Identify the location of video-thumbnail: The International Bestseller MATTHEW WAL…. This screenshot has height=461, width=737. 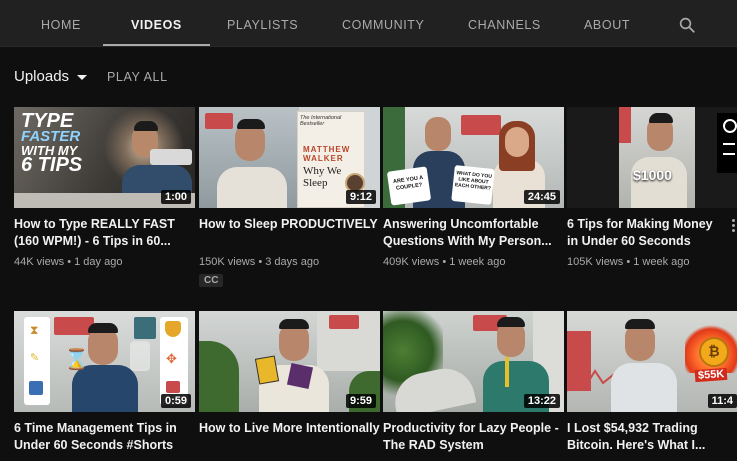
(289, 157).